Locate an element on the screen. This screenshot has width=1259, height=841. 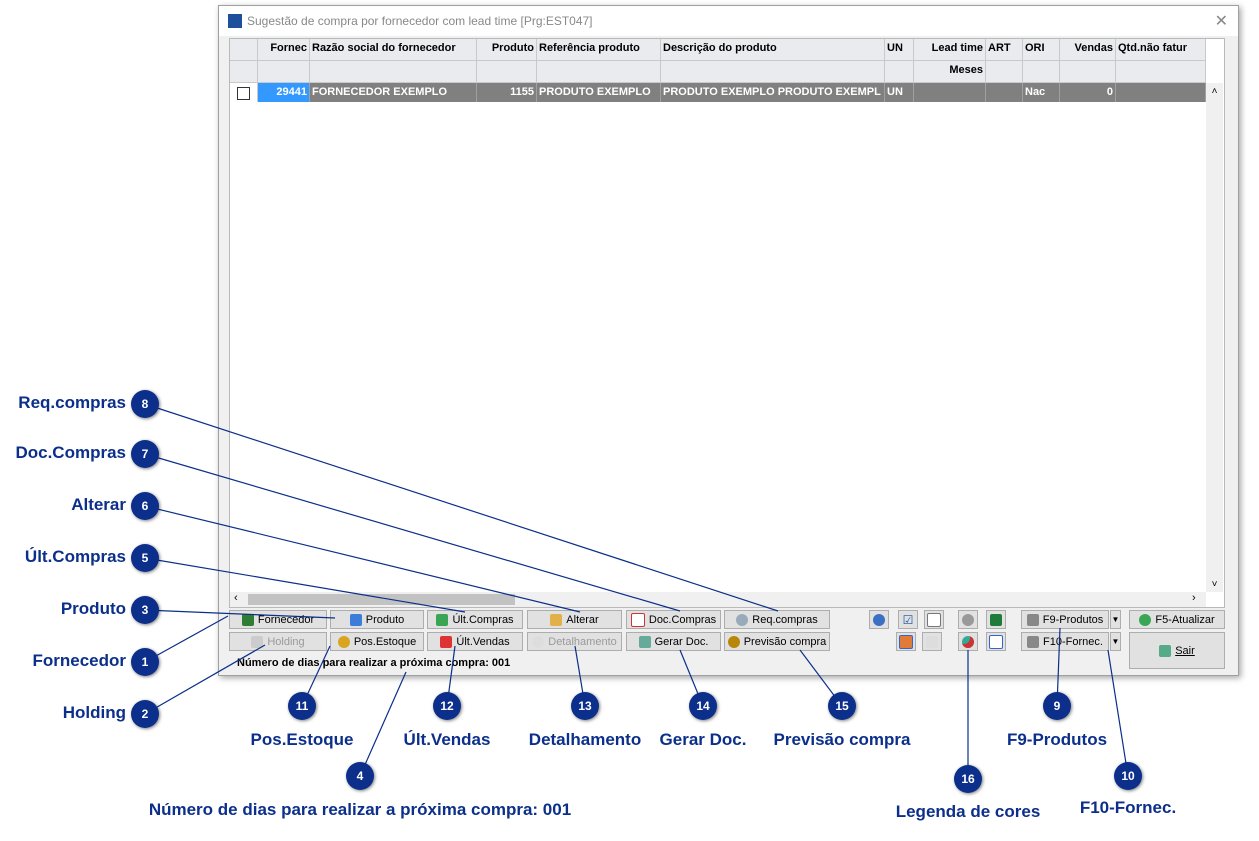
callout-number: 15 is located at coordinates (842, 706).